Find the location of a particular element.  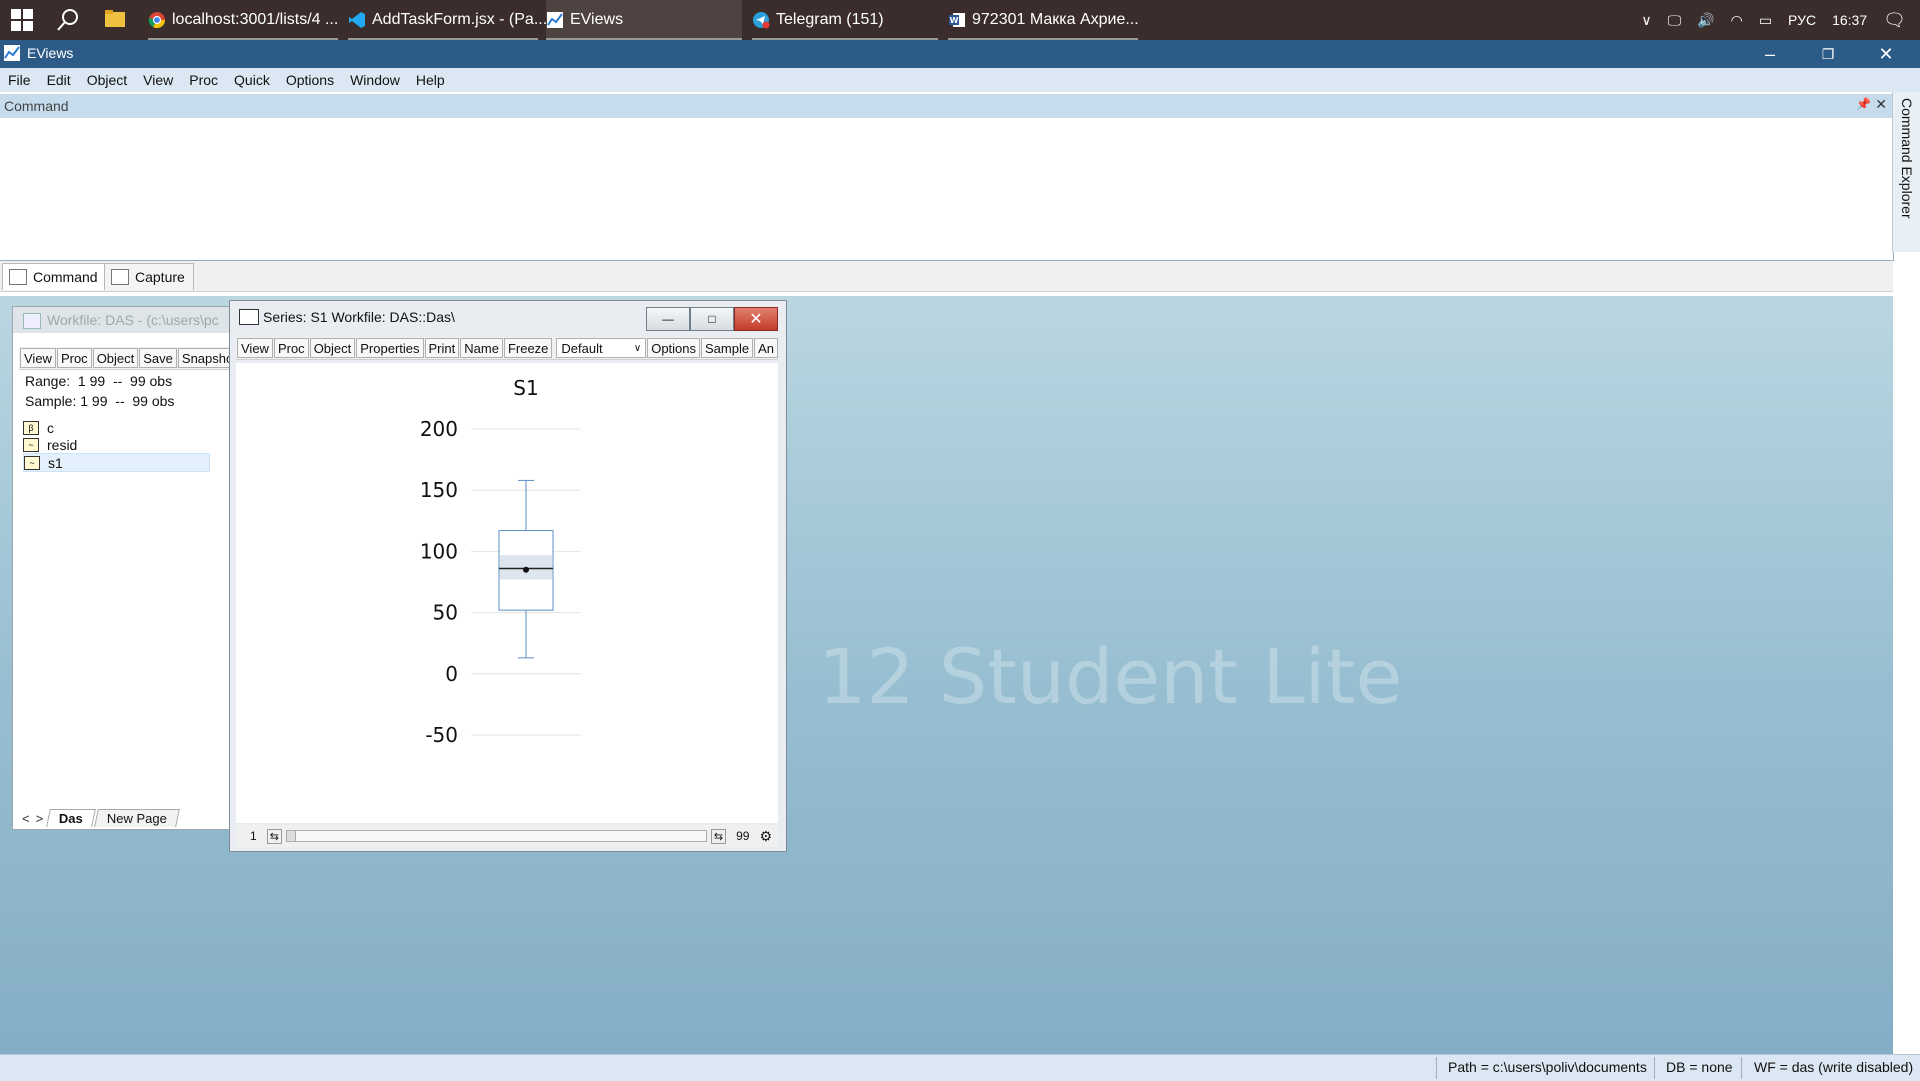

svg-text: W is located at coordinates (954, 20).